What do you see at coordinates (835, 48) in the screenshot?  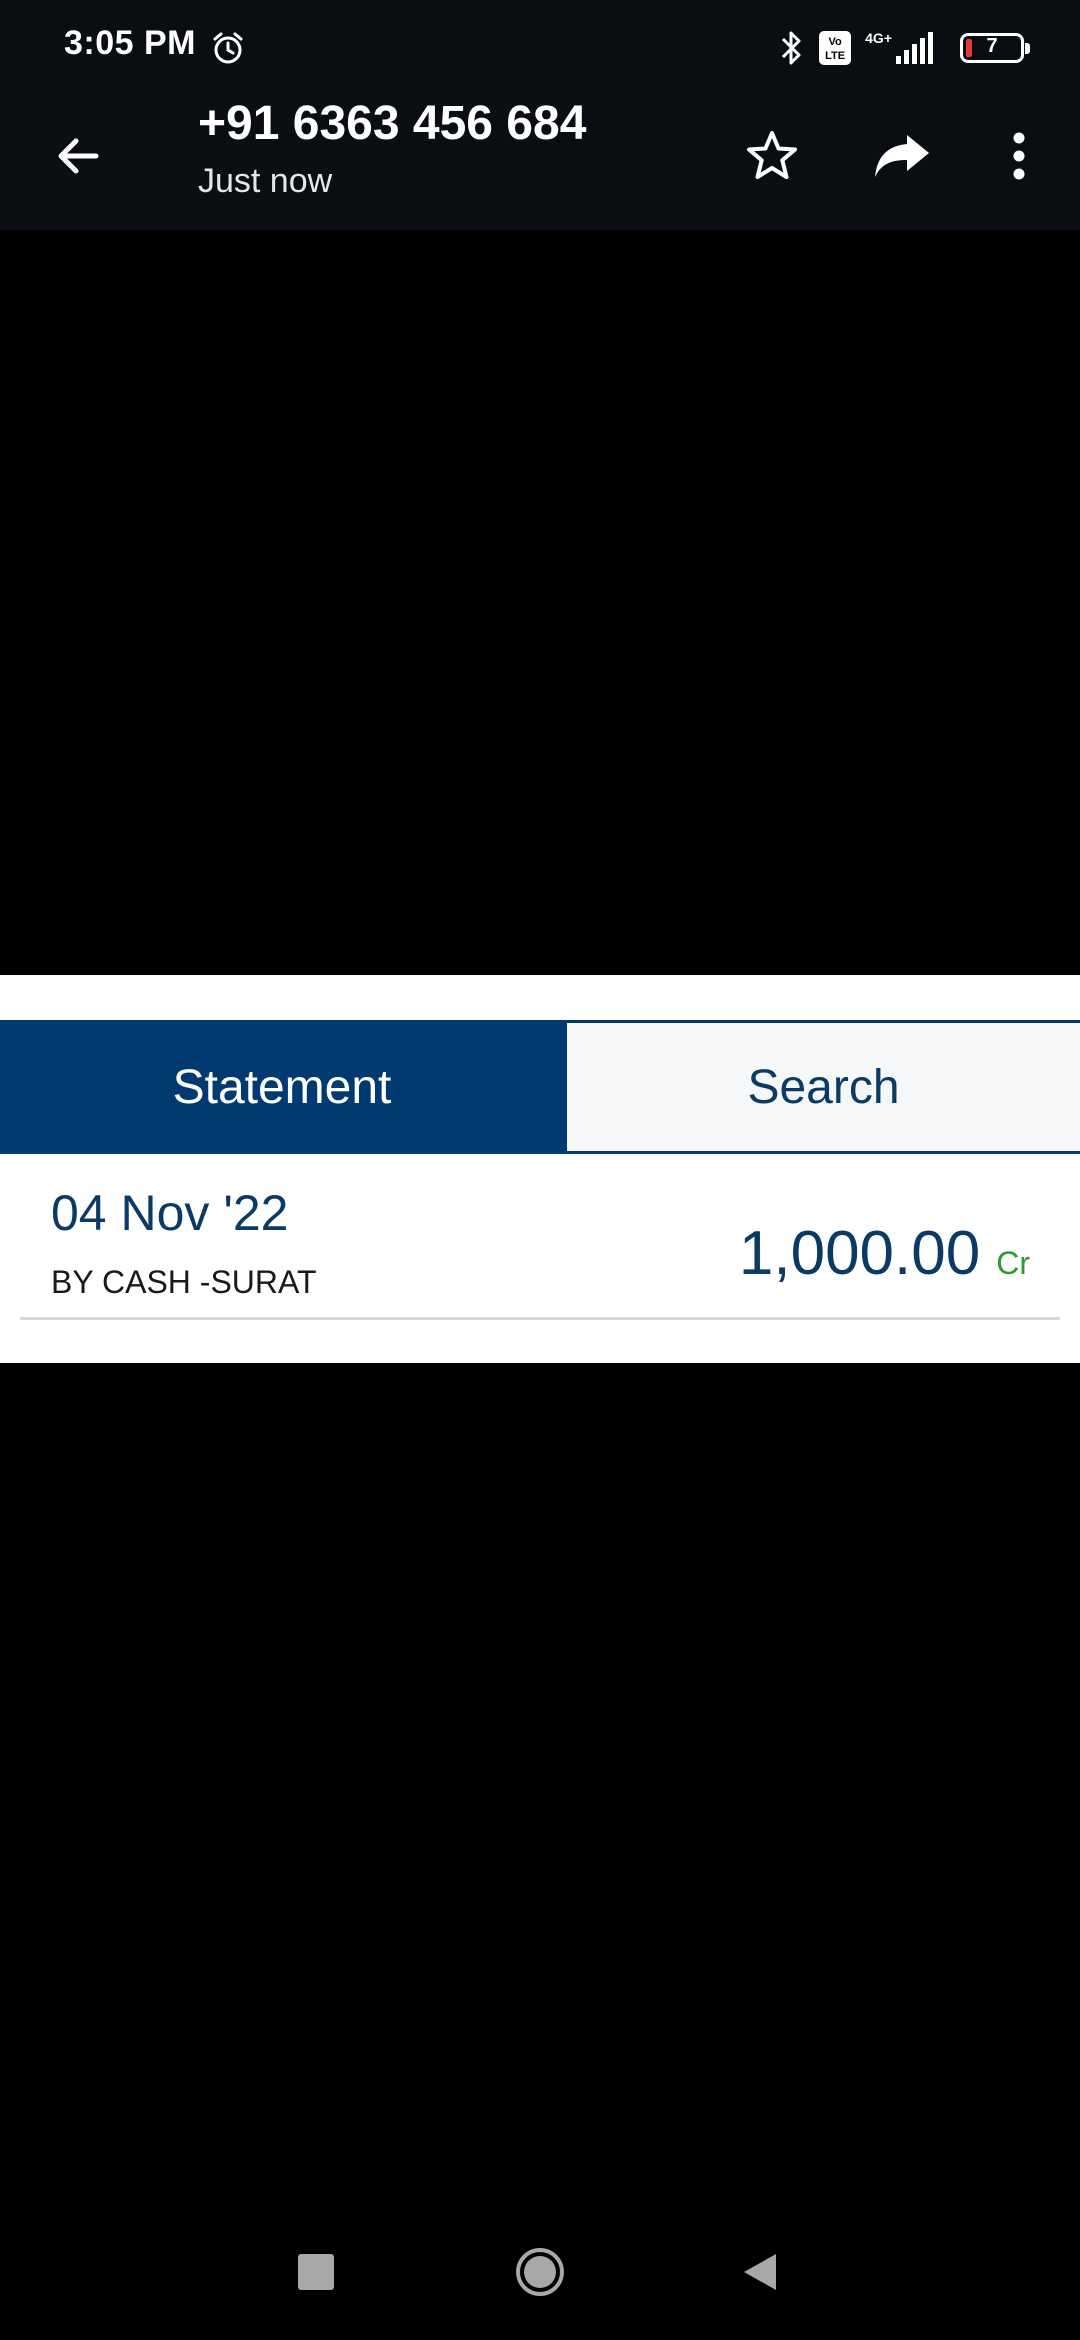 I see `volte-icon: Vo LTE` at bounding box center [835, 48].